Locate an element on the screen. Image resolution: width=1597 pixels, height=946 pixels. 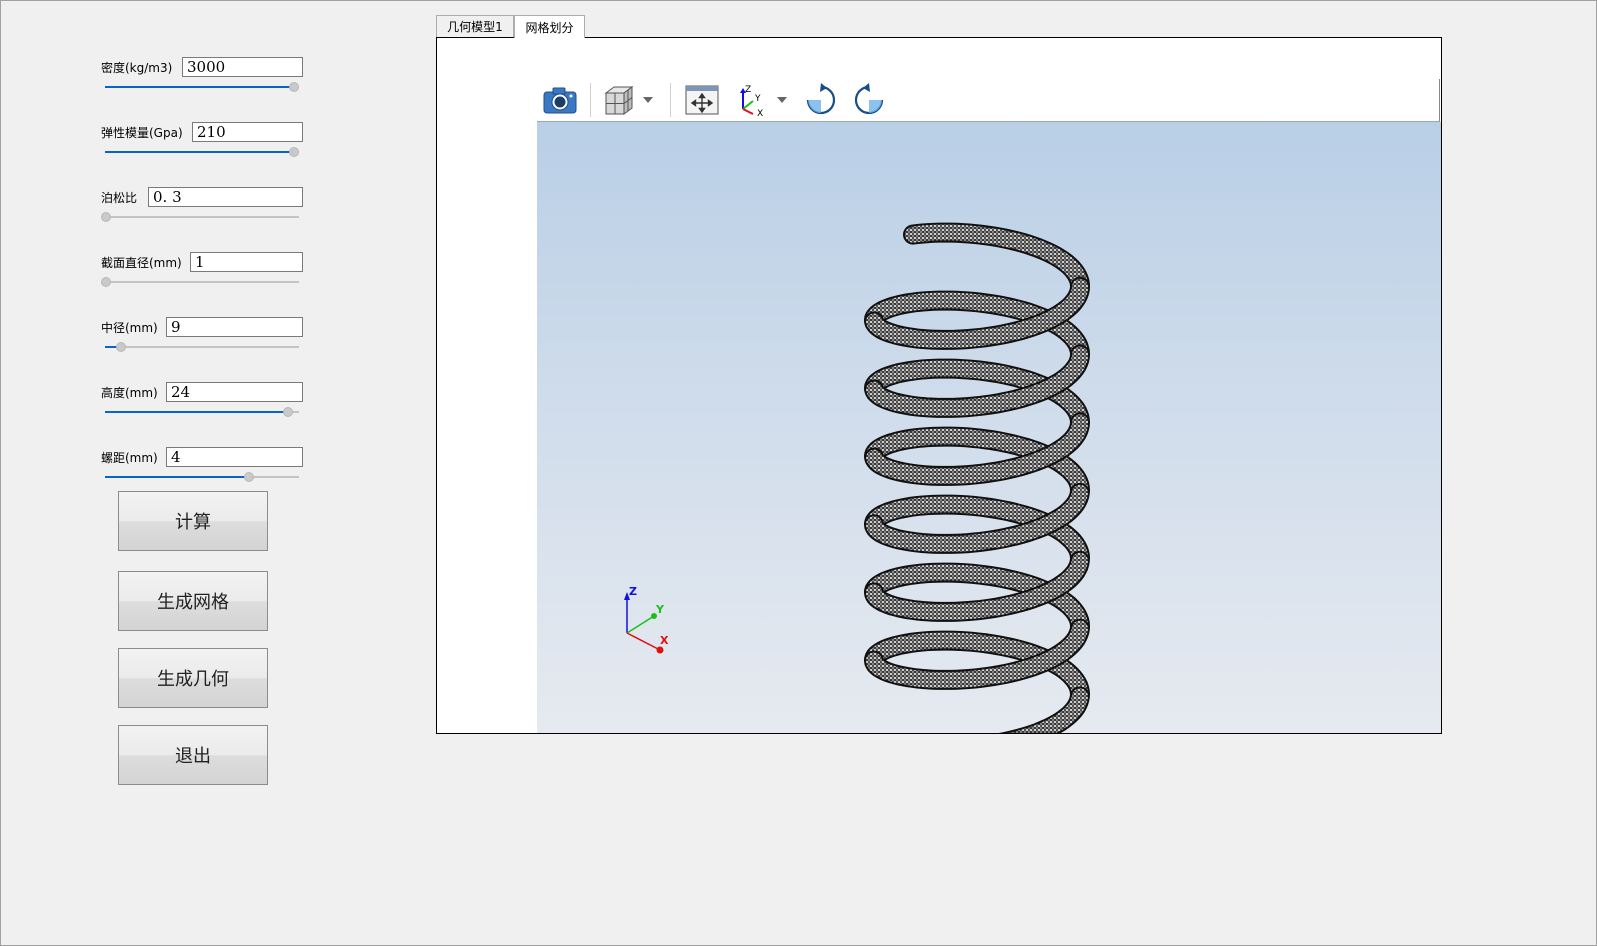
exit-button: 退出 is located at coordinates (193, 755).